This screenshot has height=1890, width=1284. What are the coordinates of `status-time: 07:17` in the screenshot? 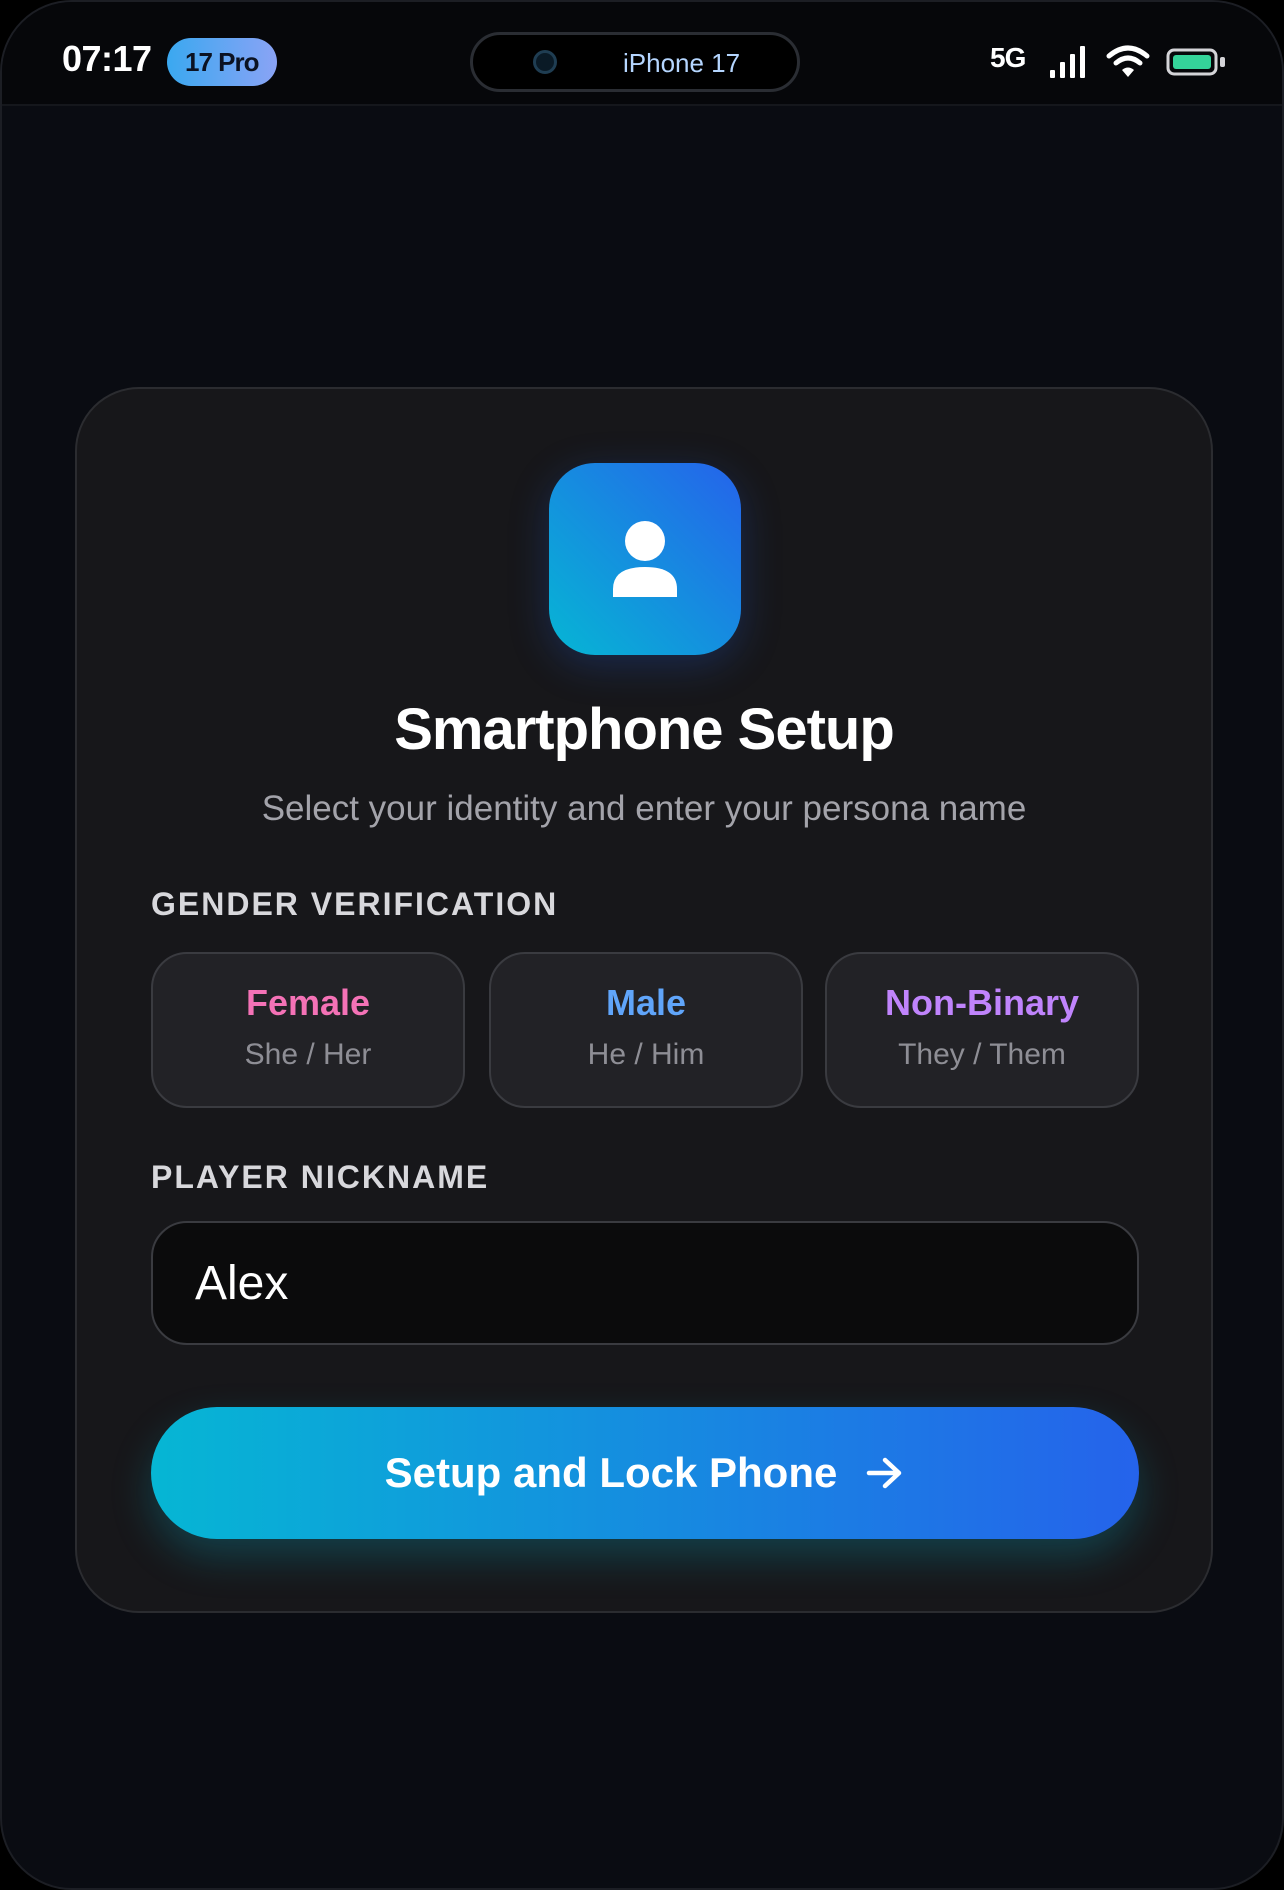 It's located at (107, 58).